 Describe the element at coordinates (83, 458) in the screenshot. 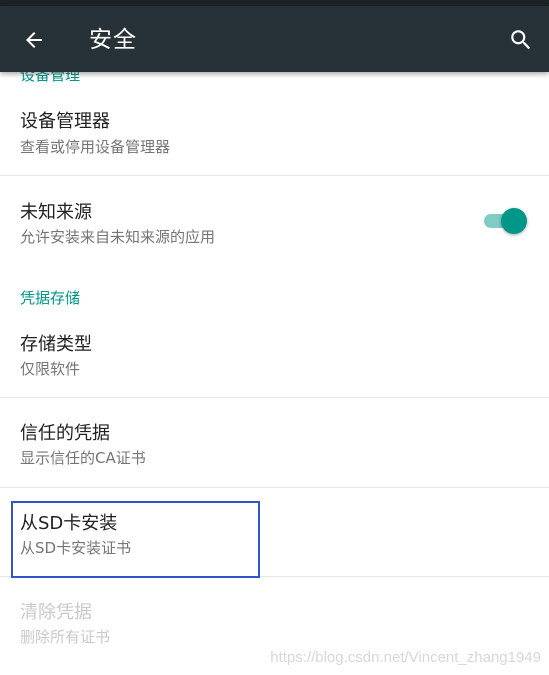

I see `pref-summary: 显示信任的CA证书` at that location.